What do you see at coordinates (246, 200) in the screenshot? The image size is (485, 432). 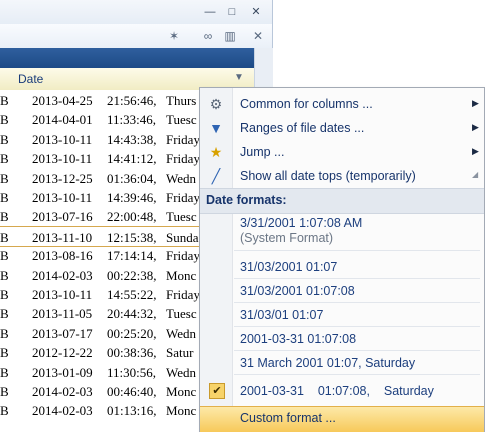 I see `section-title: Date formats:` at bounding box center [246, 200].